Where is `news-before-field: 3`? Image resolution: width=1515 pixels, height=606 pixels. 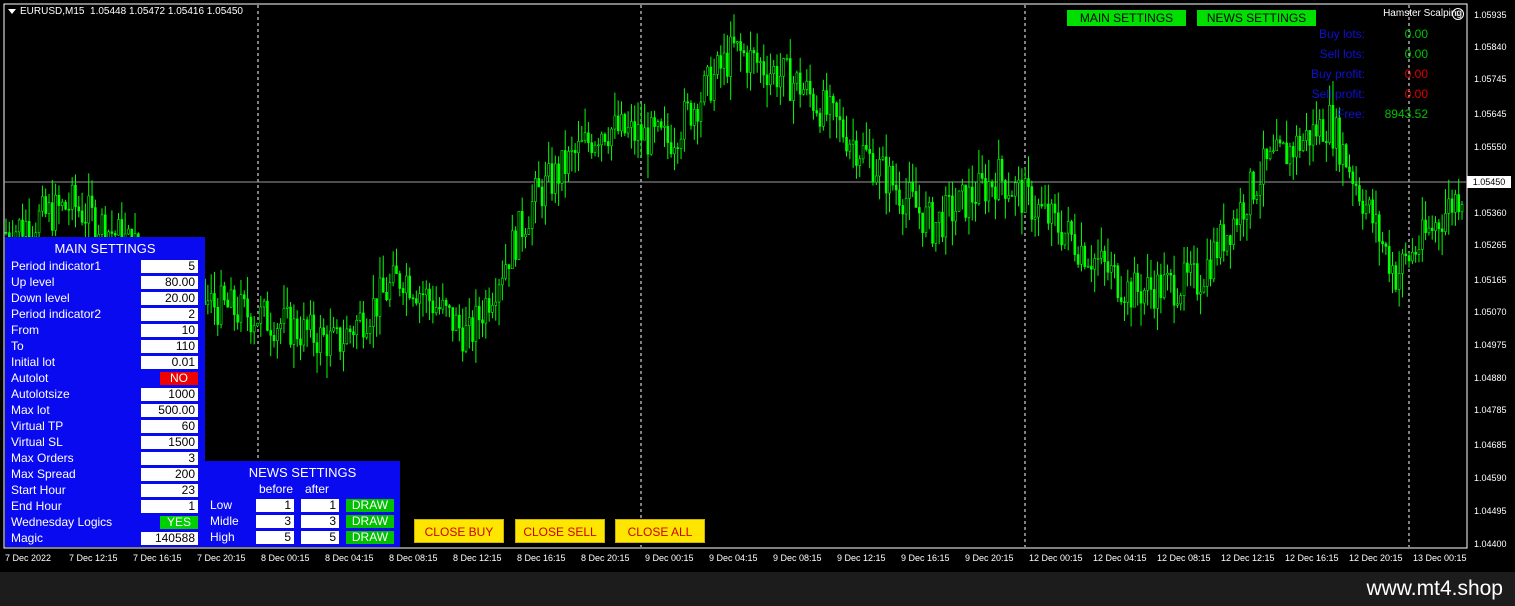
news-before-field: 3 is located at coordinates (275, 521).